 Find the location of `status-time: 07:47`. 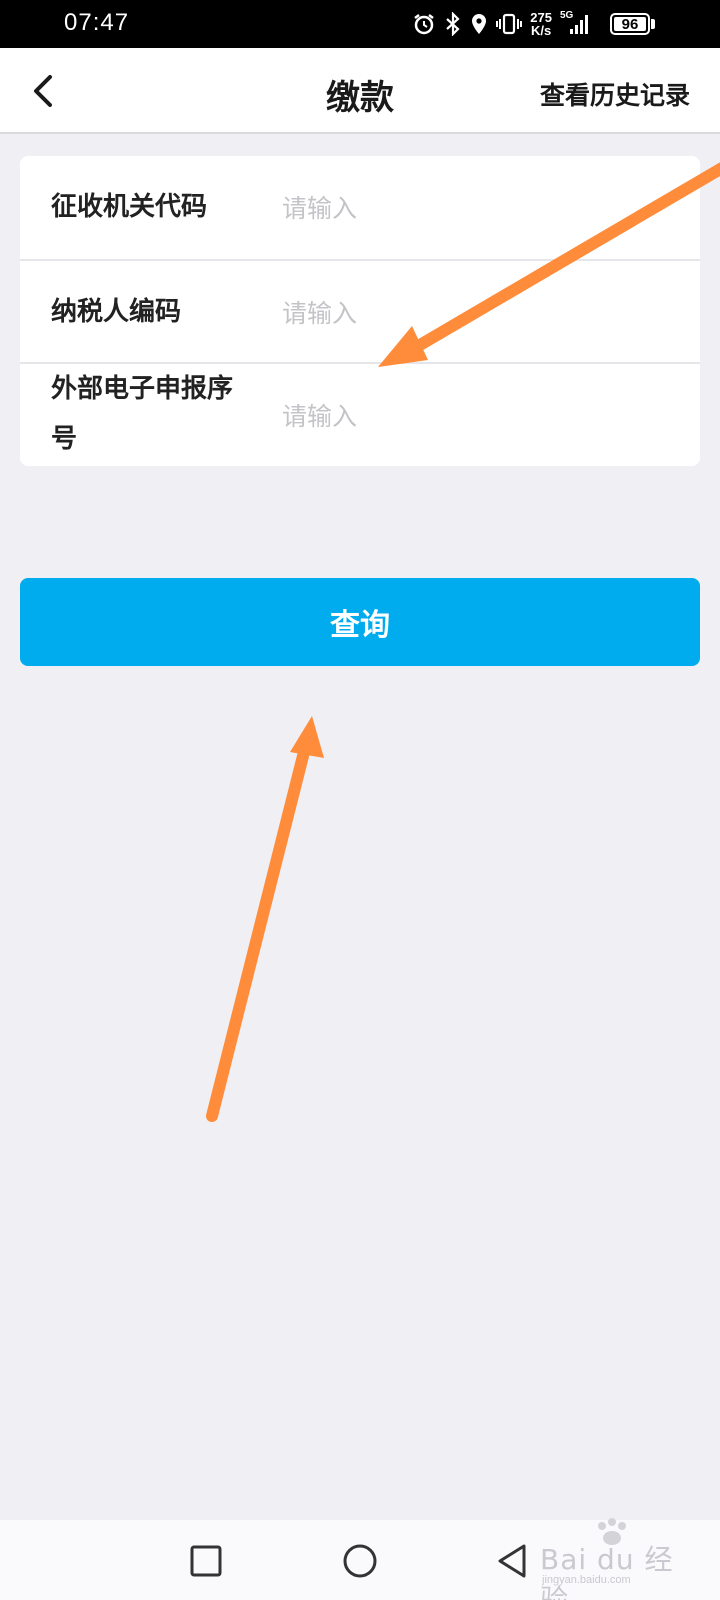

status-time: 07:47 is located at coordinates (97, 22).